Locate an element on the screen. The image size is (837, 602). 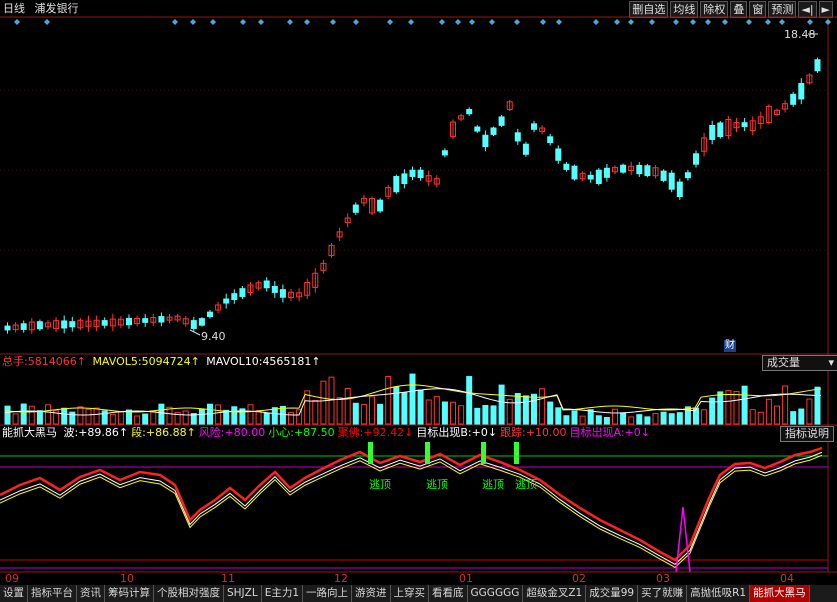
tab-settings: 设置 is located at coordinates (14, 593).